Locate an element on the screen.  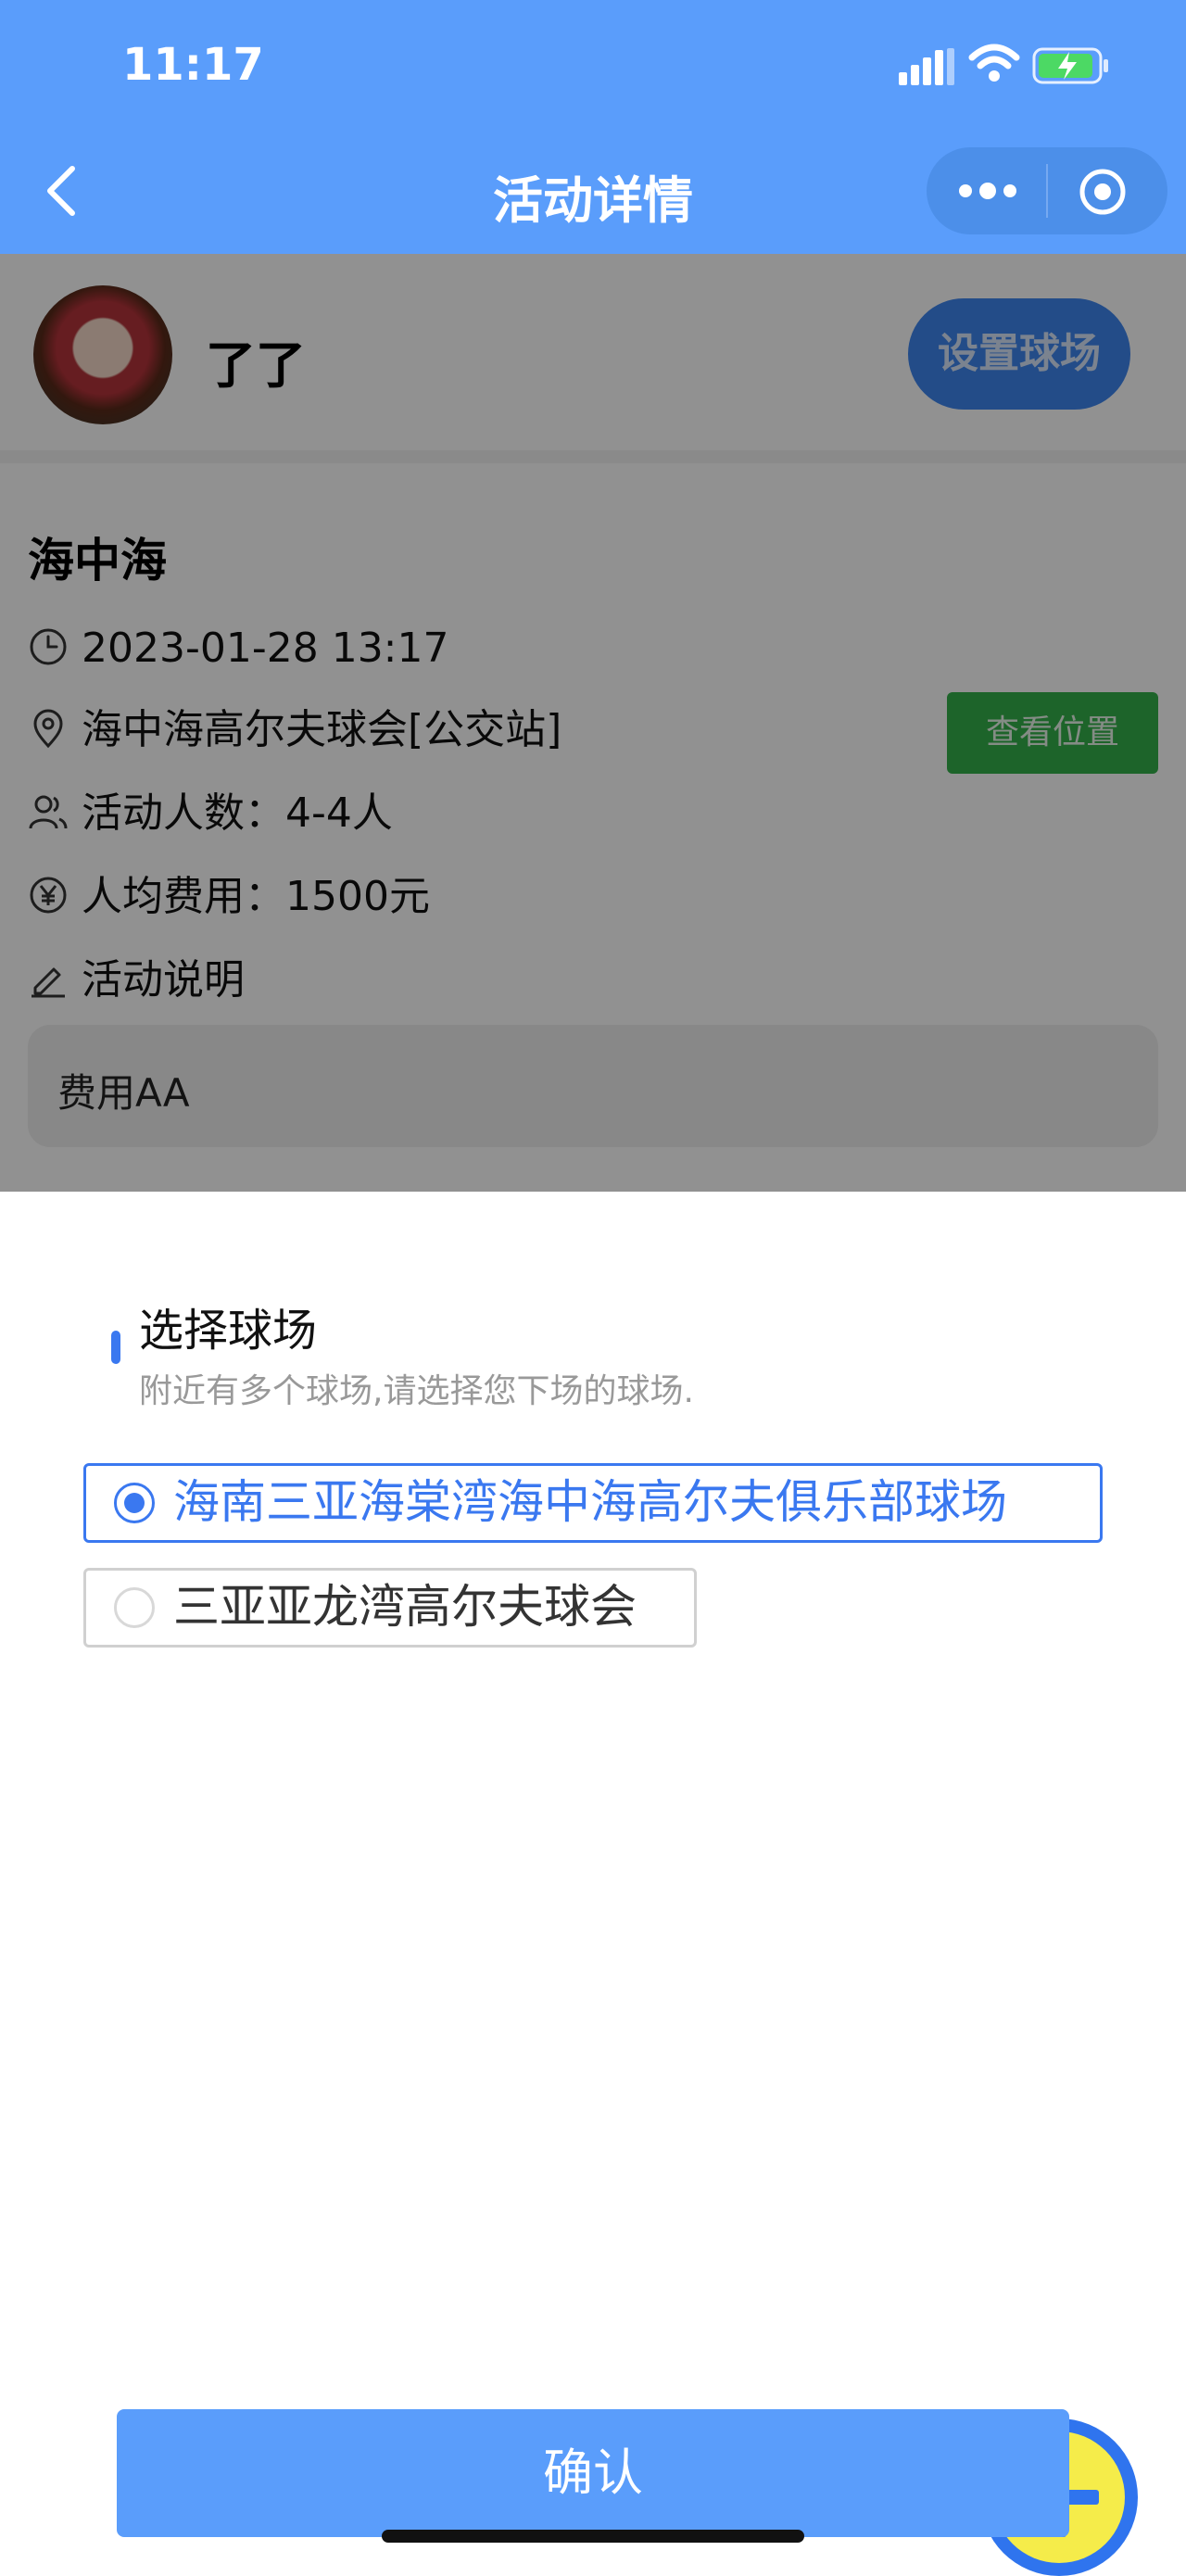
radio-checked-icon is located at coordinates (134, 1503).